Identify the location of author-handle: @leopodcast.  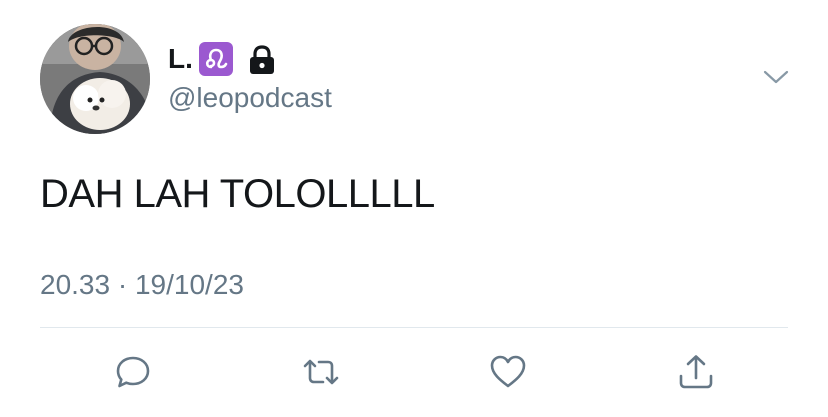
(250, 98).